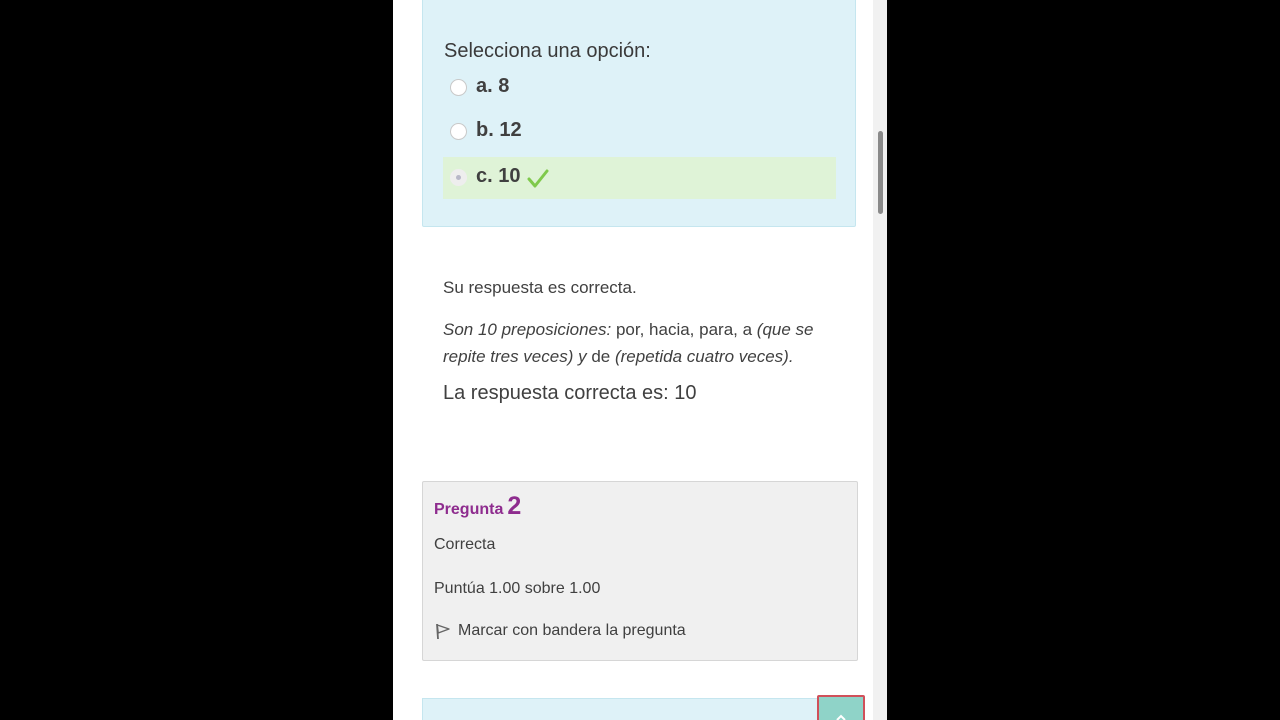 The width and height of the screenshot is (1280, 720). What do you see at coordinates (538, 178) in the screenshot?
I see `check-icon` at bounding box center [538, 178].